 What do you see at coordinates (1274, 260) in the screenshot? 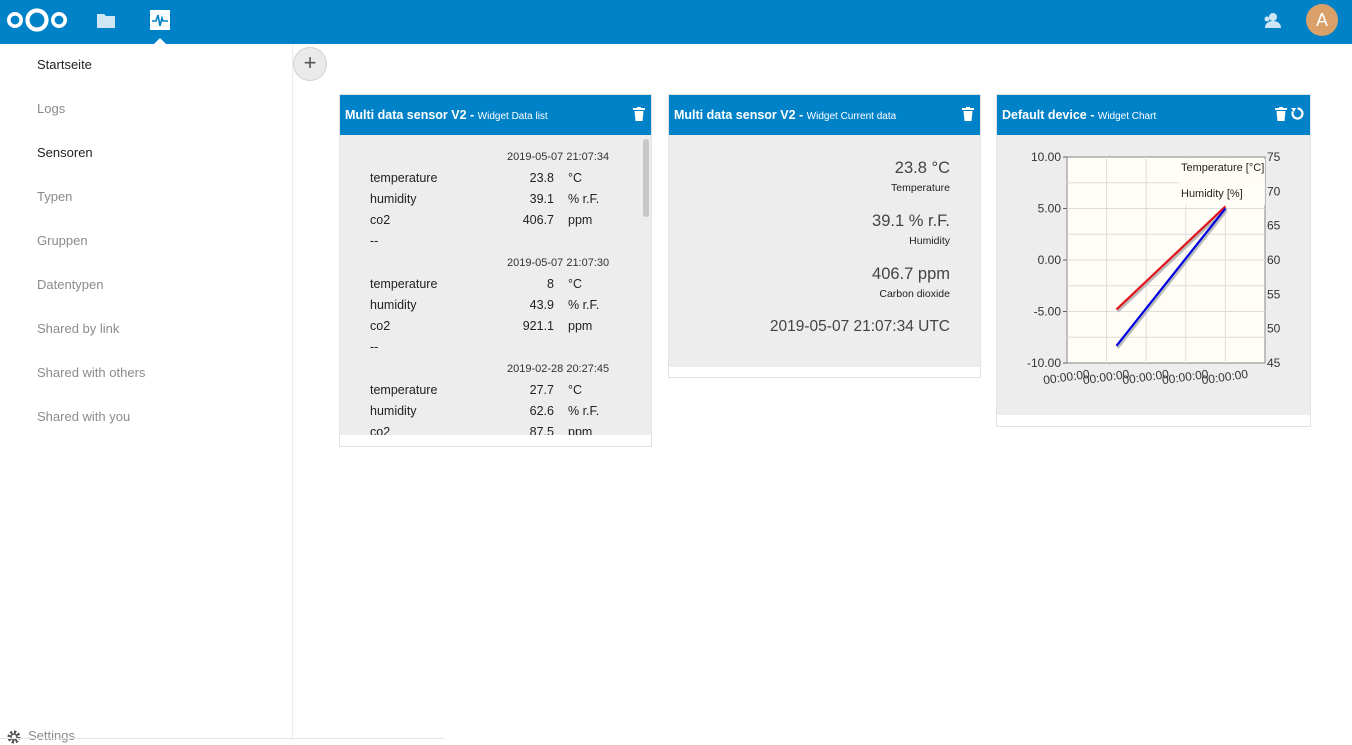
I see `y-tick-label-right: 60` at bounding box center [1274, 260].